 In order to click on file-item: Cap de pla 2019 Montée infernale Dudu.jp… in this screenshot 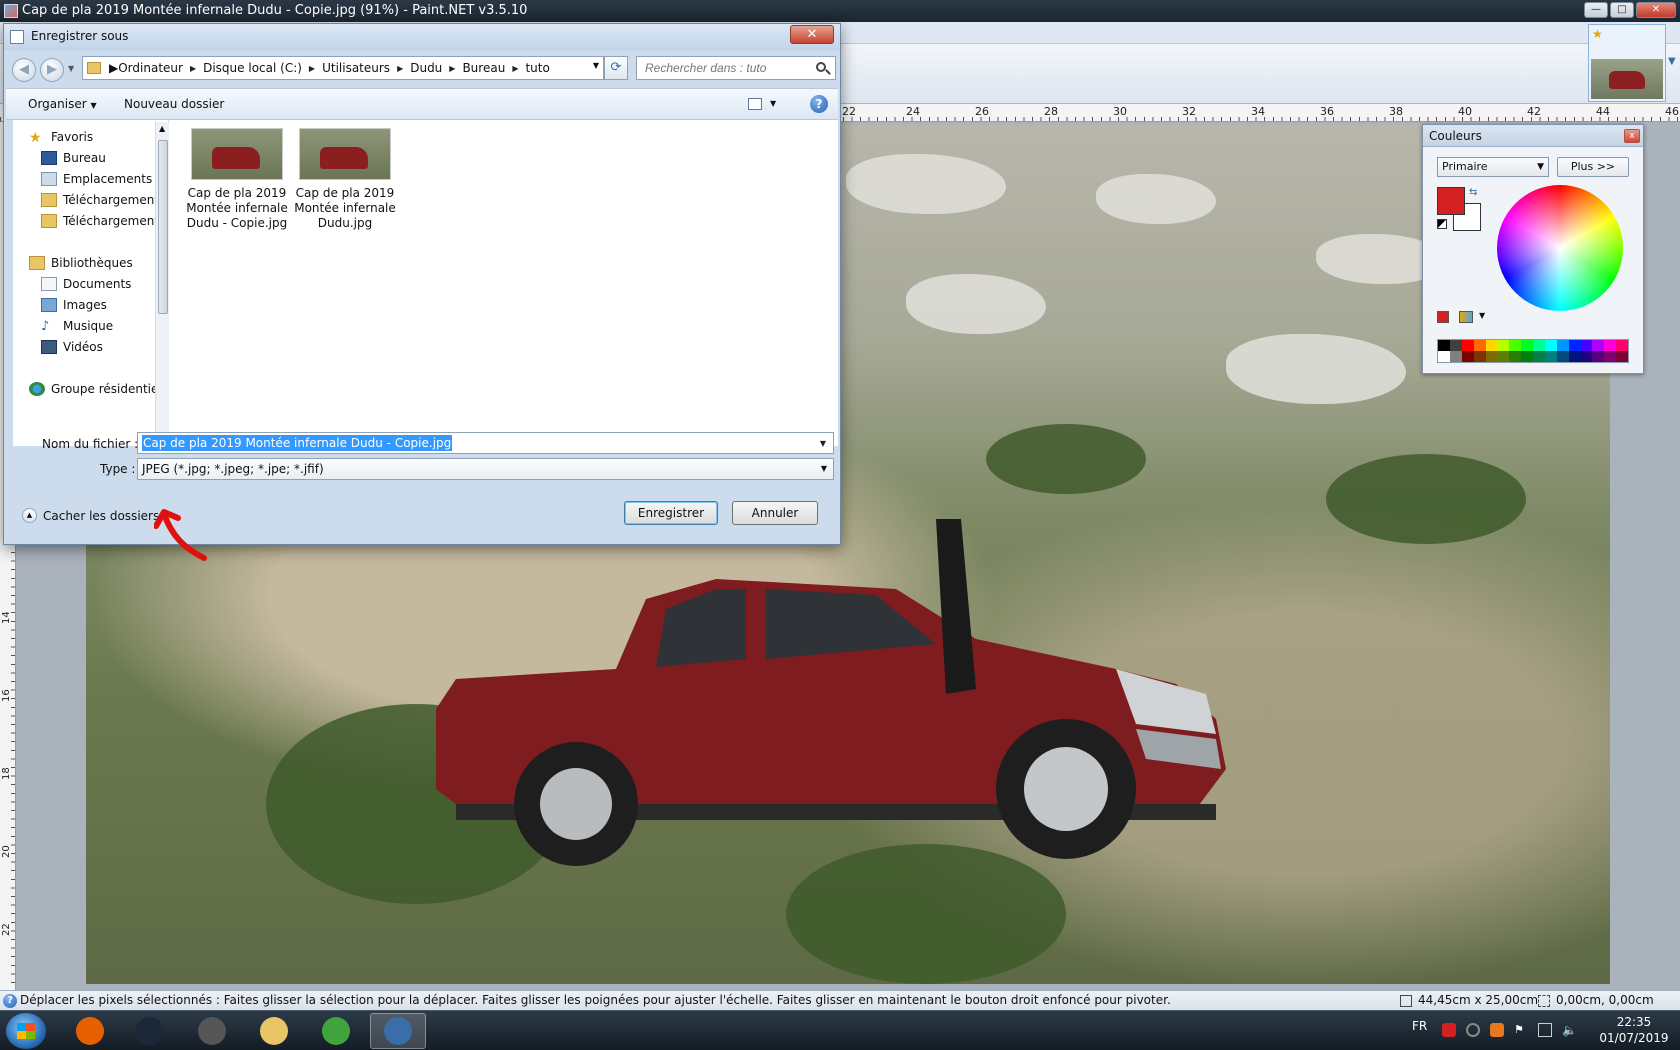, I will do `click(345, 179)`.